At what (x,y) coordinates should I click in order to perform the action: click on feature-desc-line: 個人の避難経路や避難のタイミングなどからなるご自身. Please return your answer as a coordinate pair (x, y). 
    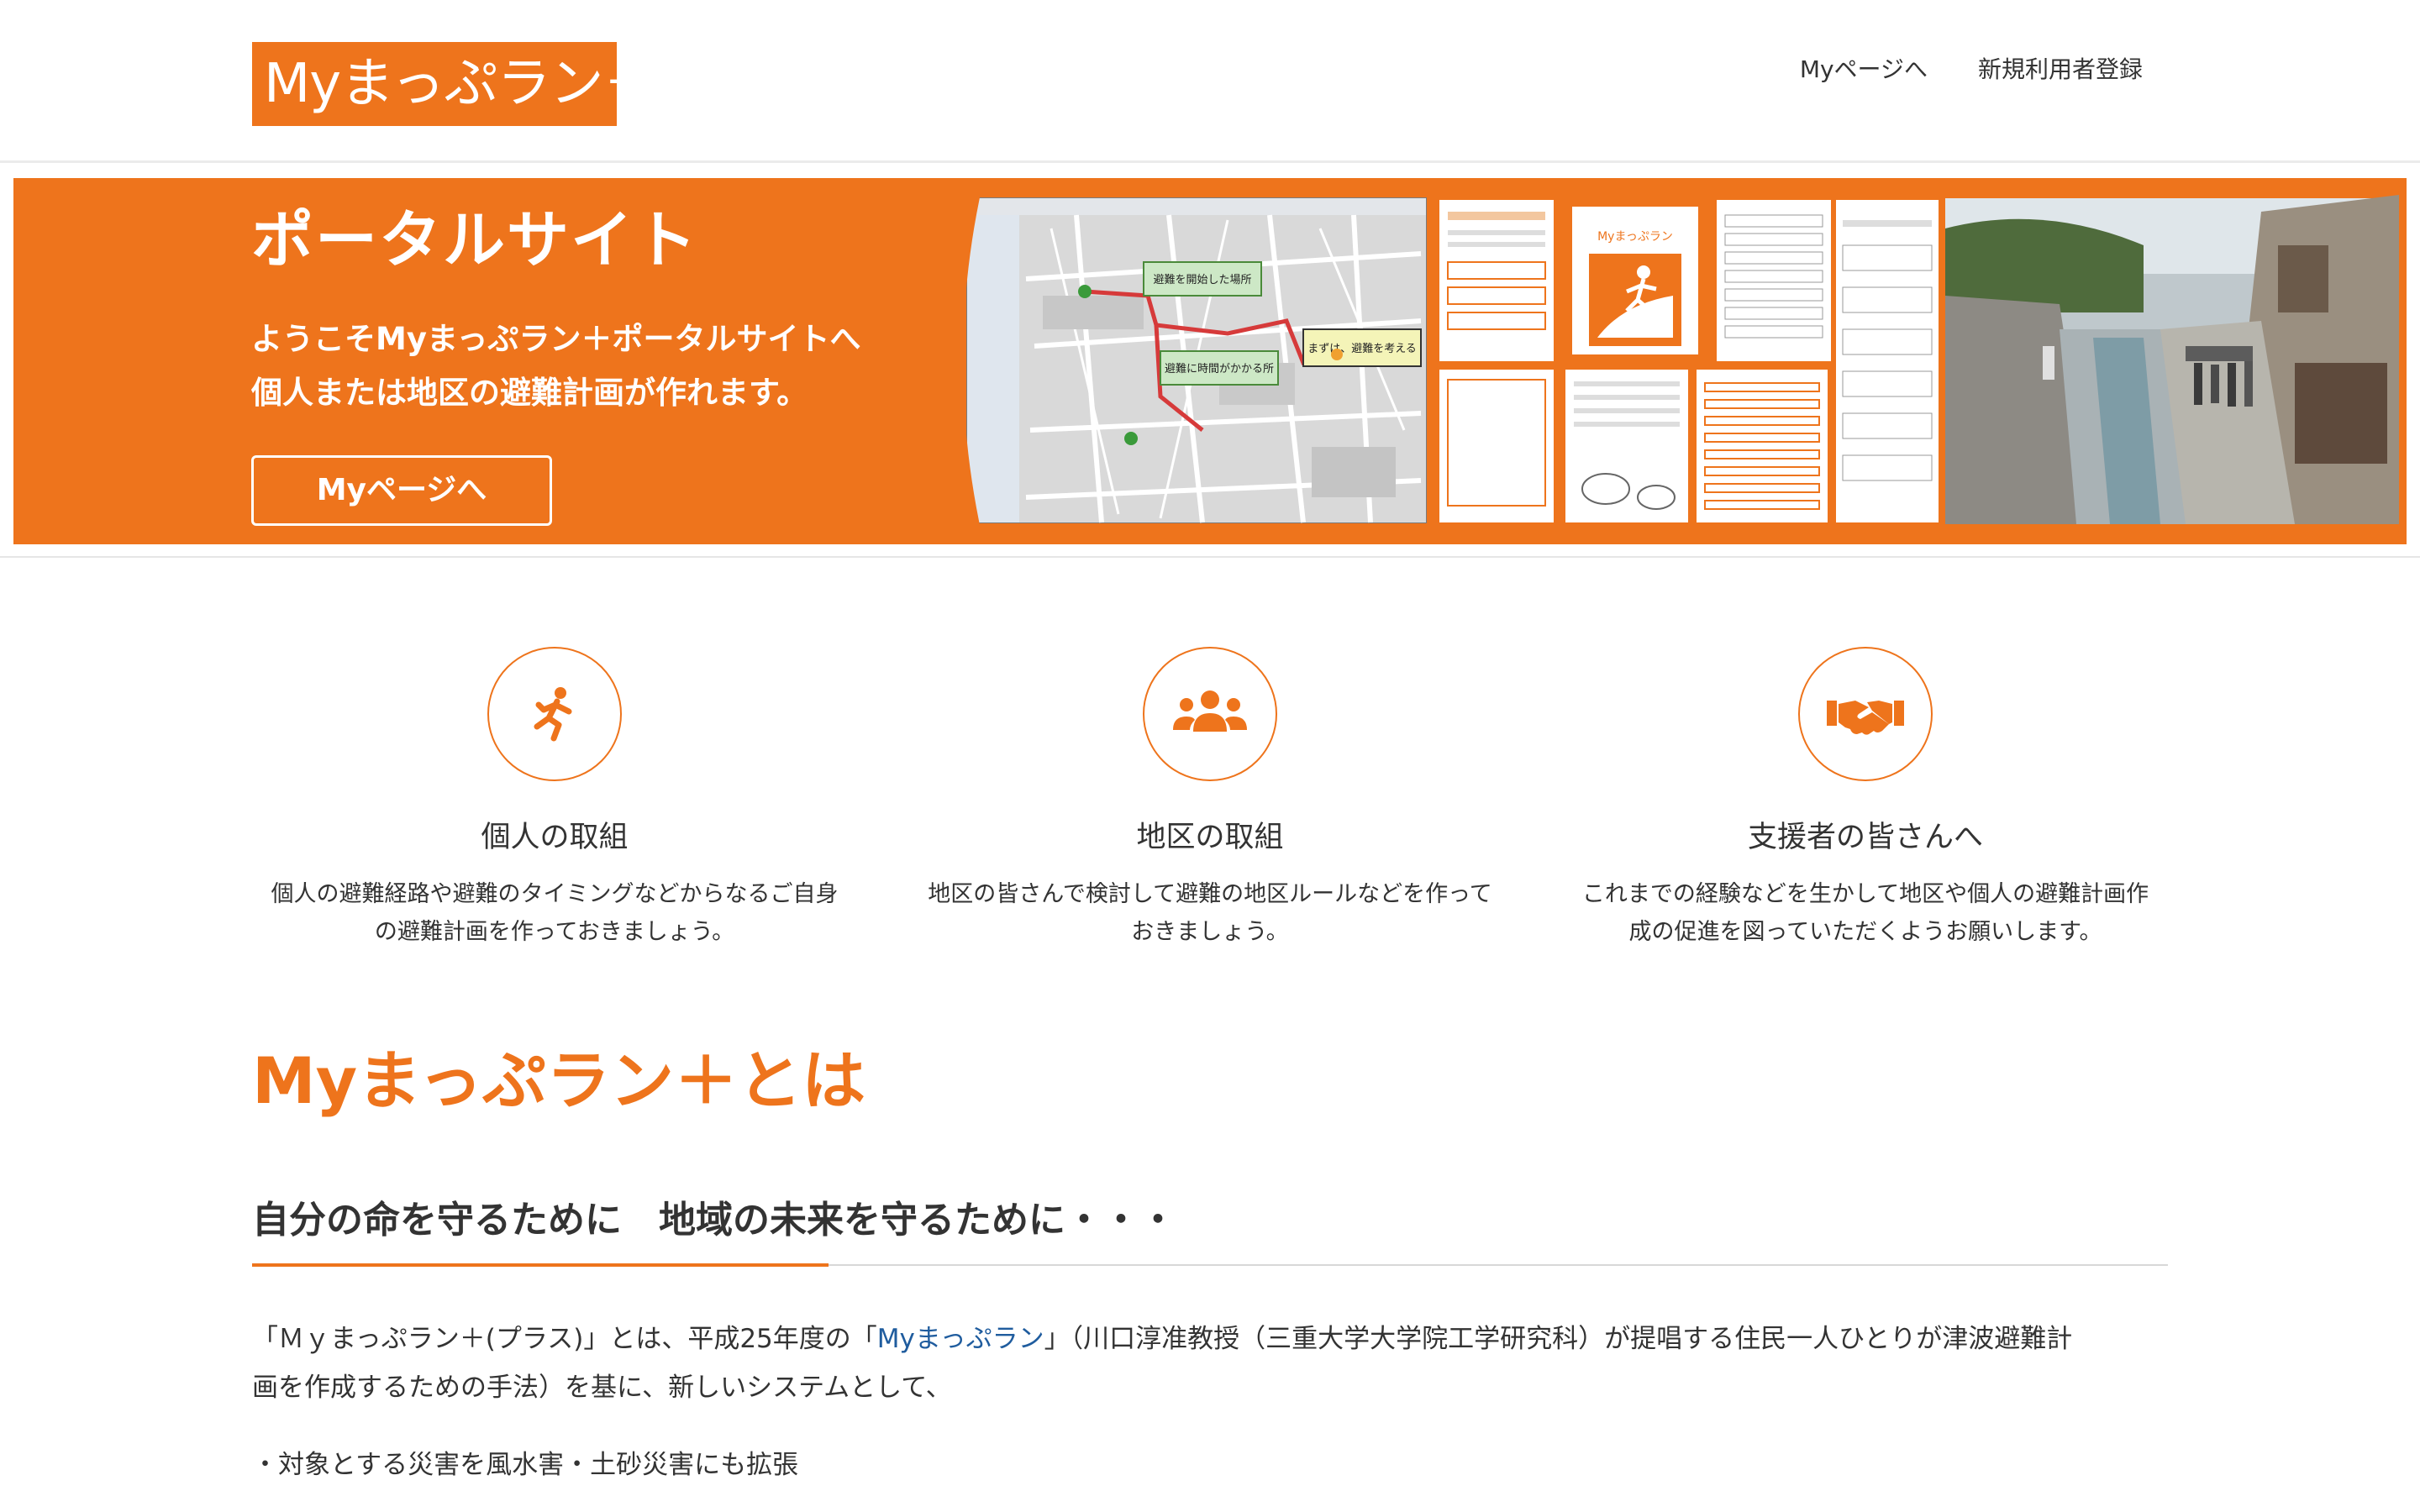
    Looking at the image, I should click on (555, 894).